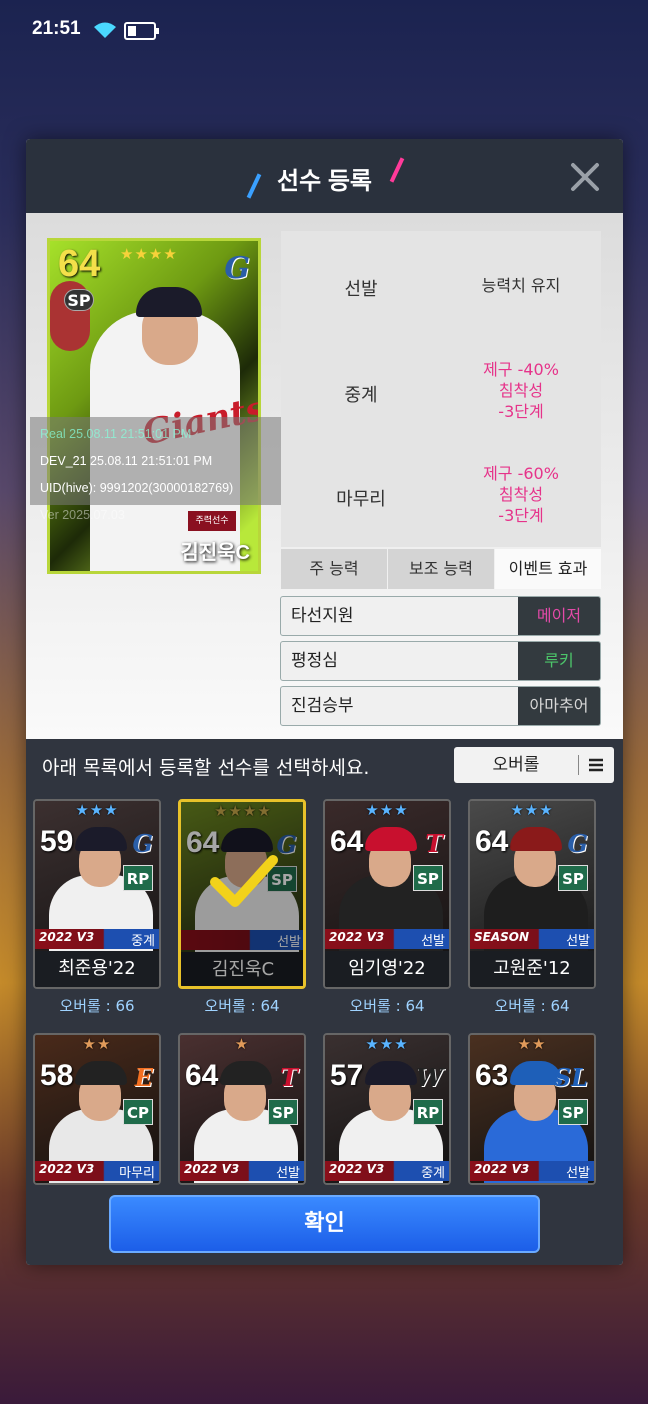  Describe the element at coordinates (97, 1109) in the screenshot. I see `player-card: ★★ 58 E CP 2022 V3 마무리` at that location.